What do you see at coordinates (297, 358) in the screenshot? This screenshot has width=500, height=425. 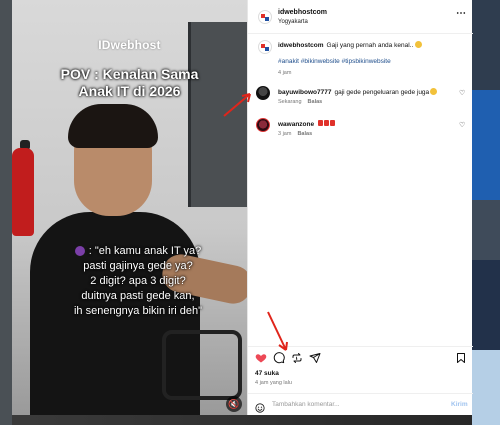 I see `repost-icon` at bounding box center [297, 358].